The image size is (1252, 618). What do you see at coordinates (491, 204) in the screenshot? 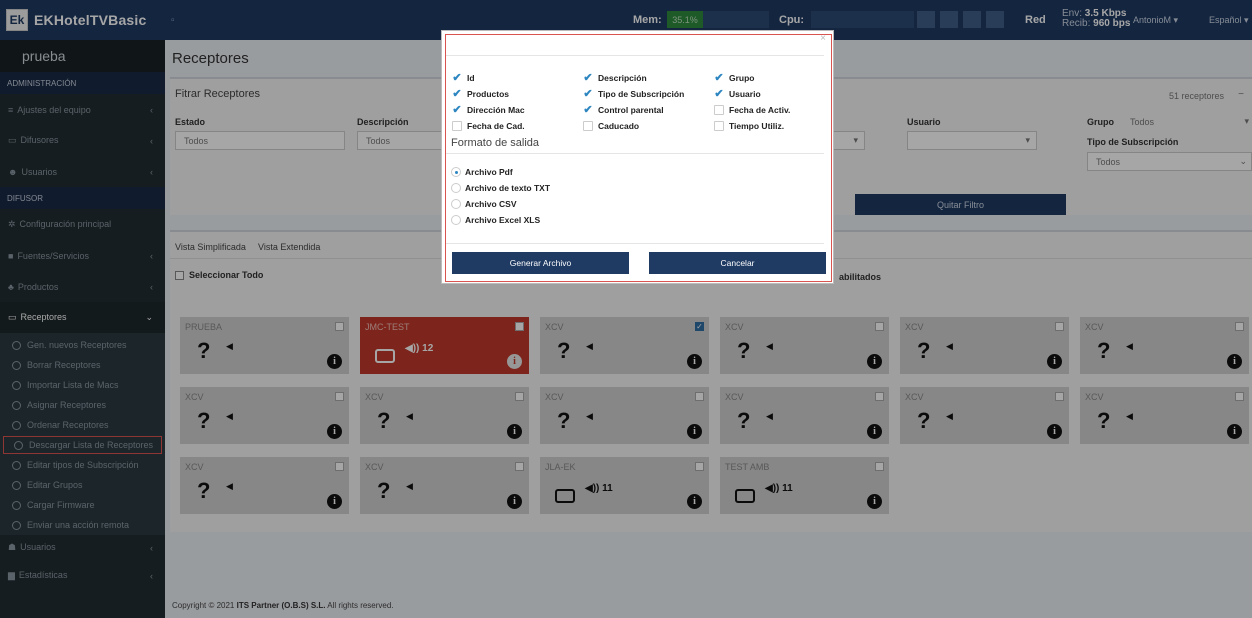
I see `format-option-label: Archivo CSV` at bounding box center [491, 204].